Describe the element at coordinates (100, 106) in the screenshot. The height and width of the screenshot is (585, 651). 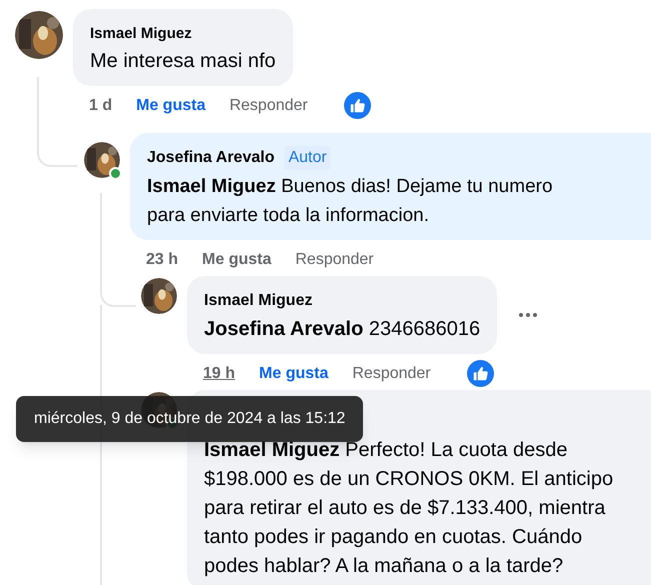
I see `timestamp-link: 1 d` at that location.